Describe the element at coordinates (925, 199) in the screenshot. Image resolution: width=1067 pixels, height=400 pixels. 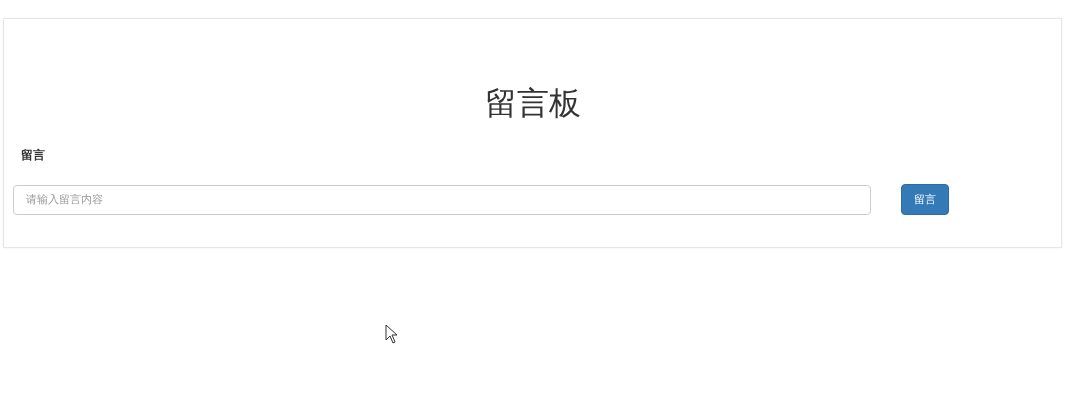
I see `submit-button: 留言` at that location.